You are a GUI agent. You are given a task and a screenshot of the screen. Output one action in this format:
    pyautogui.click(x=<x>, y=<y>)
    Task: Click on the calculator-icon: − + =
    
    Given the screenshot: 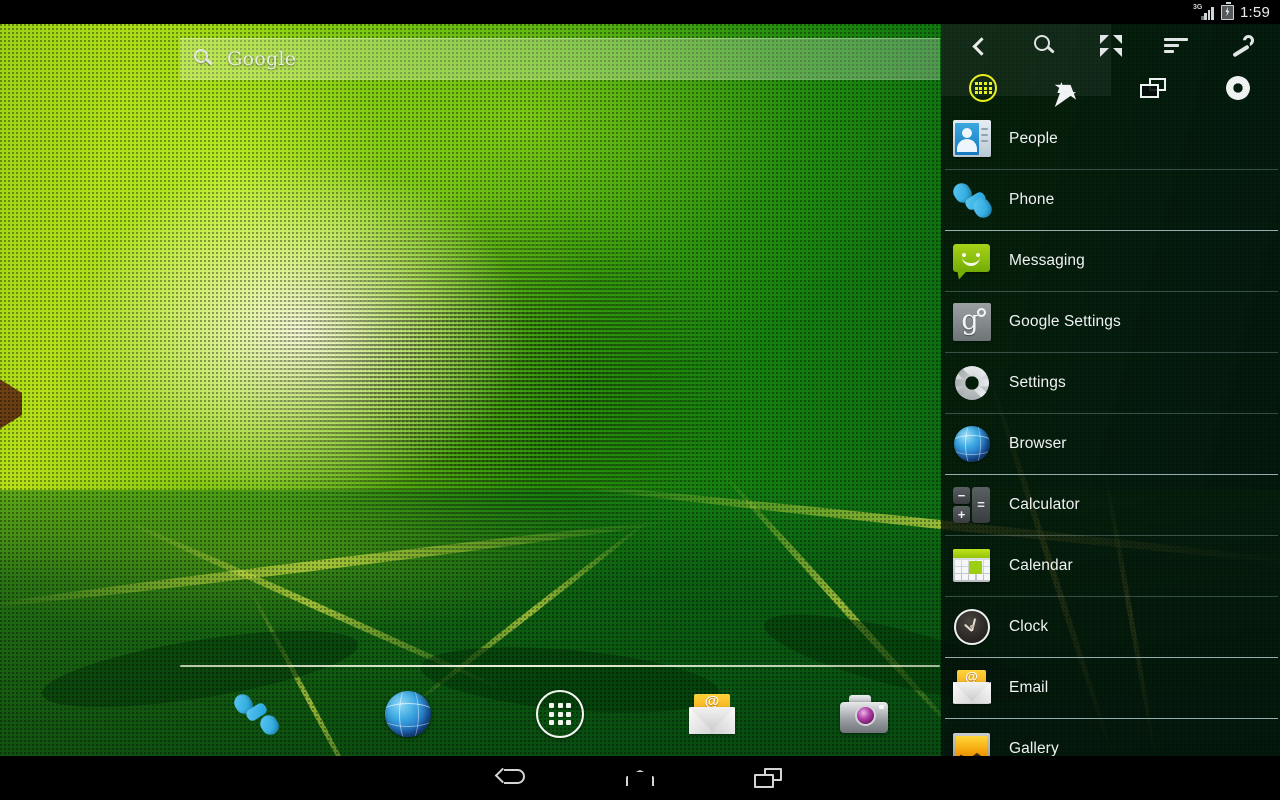 What is the action you would take?
    pyautogui.click(x=972, y=505)
    